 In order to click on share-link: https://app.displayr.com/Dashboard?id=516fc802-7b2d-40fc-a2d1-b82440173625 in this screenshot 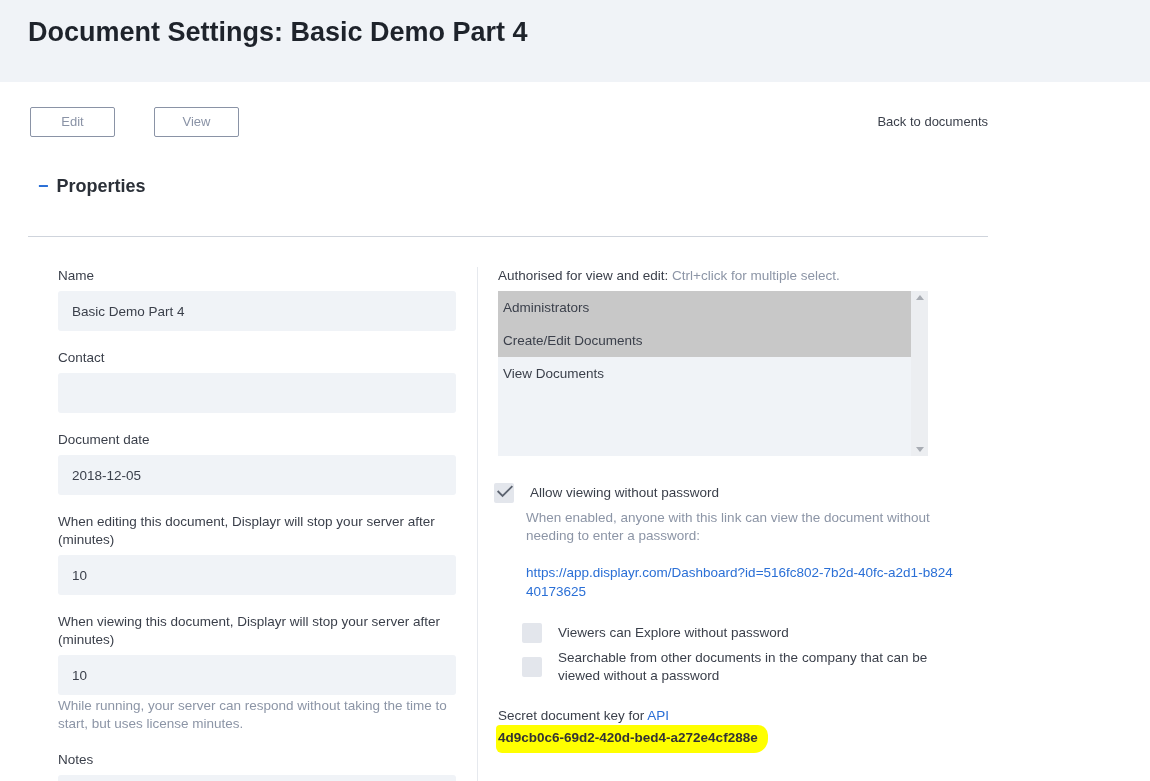, I will do `click(742, 582)`.